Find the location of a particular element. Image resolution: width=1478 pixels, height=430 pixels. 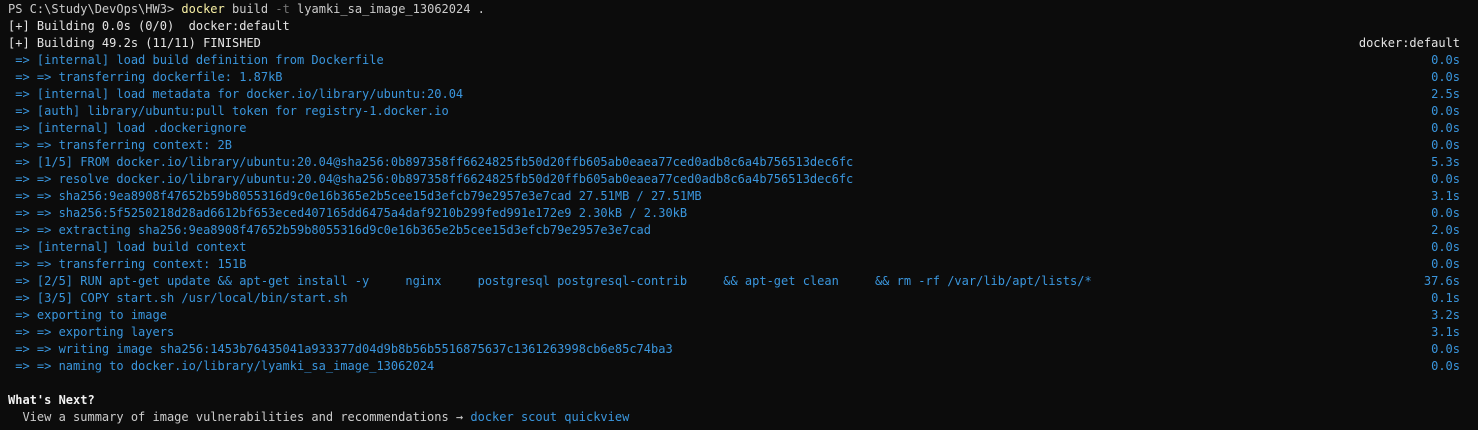

build-step-row: => => transferring context: 2B 0.0s is located at coordinates (734, 145).